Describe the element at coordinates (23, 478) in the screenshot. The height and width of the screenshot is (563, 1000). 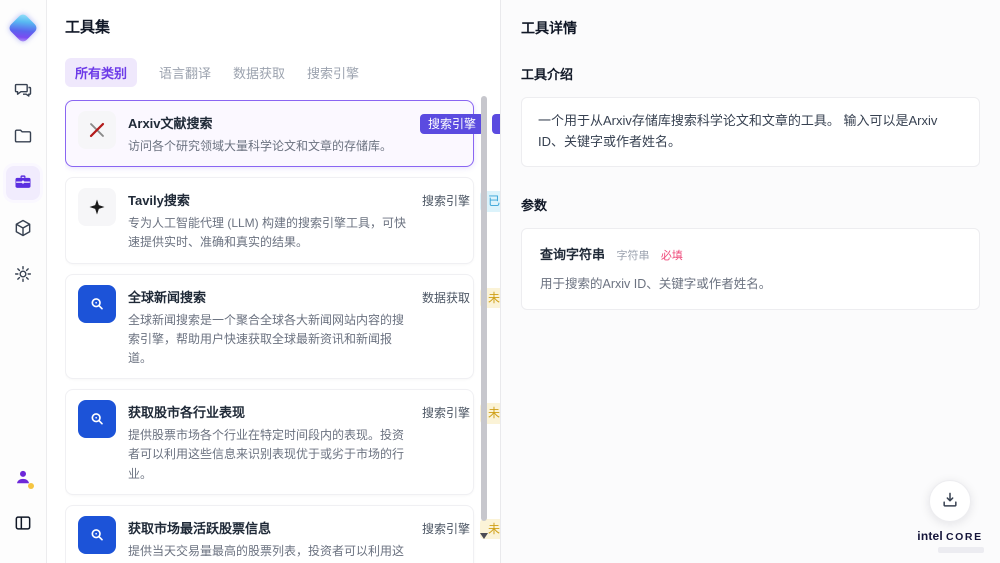
I see `user-profile-button` at that location.